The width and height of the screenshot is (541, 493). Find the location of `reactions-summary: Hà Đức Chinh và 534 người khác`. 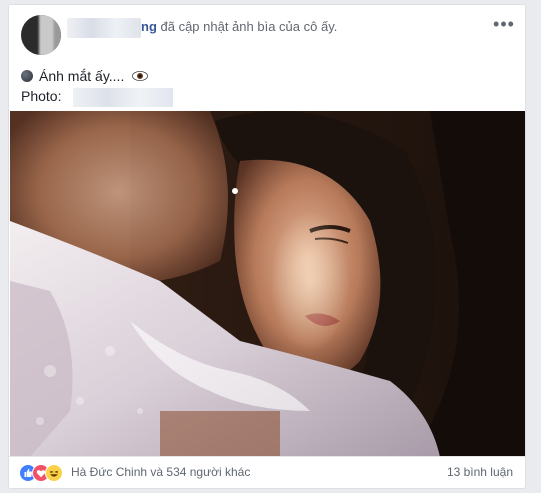

reactions-summary: Hà Đức Chinh và 534 người khác is located at coordinates (160, 472).